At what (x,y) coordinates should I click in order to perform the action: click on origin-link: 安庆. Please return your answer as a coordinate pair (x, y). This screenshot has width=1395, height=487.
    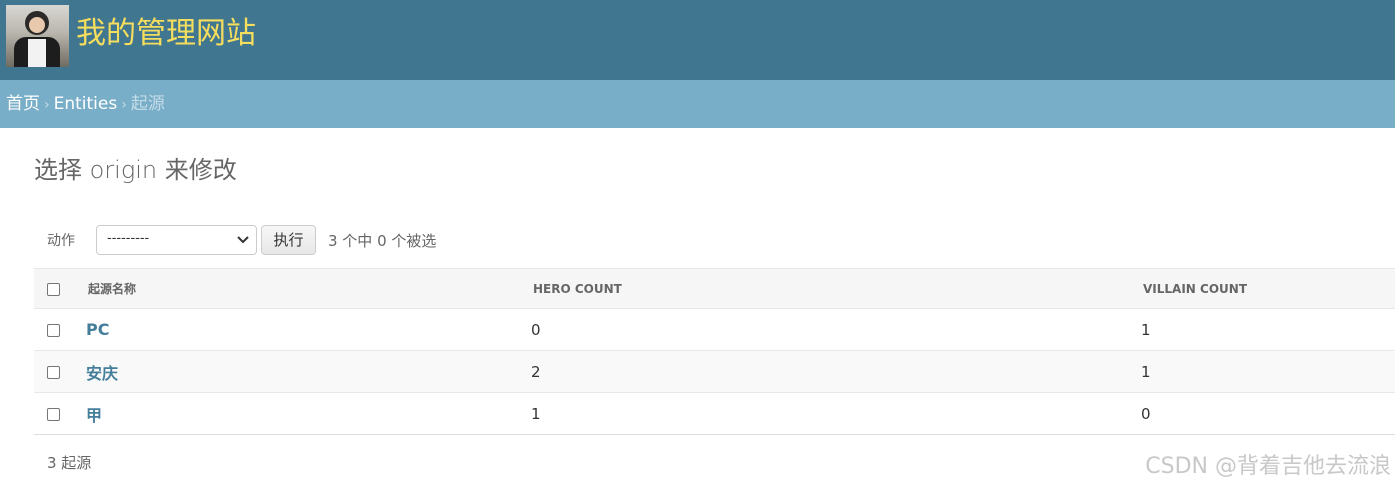
    Looking at the image, I should click on (102, 373).